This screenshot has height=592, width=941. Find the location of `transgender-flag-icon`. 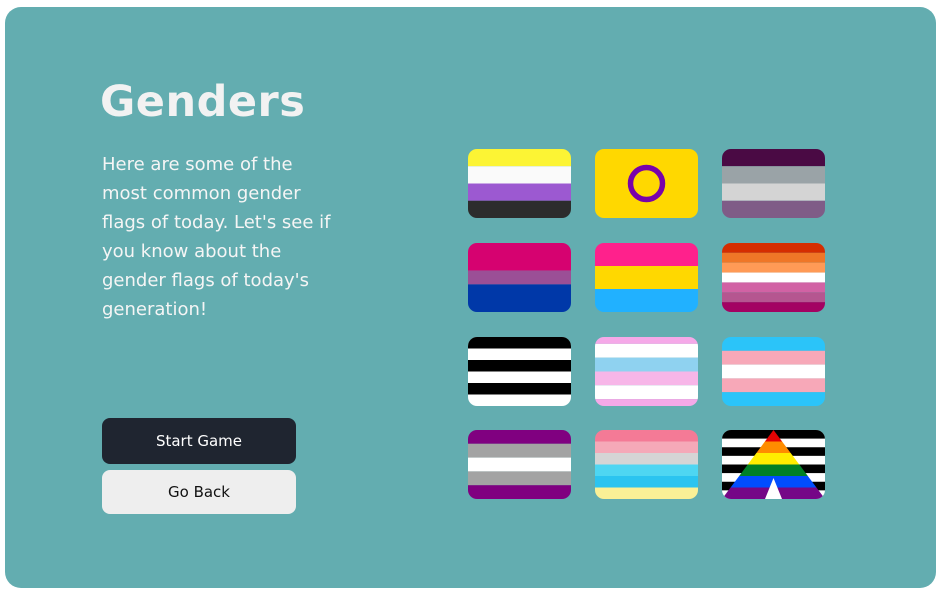

transgender-flag-icon is located at coordinates (773, 371).